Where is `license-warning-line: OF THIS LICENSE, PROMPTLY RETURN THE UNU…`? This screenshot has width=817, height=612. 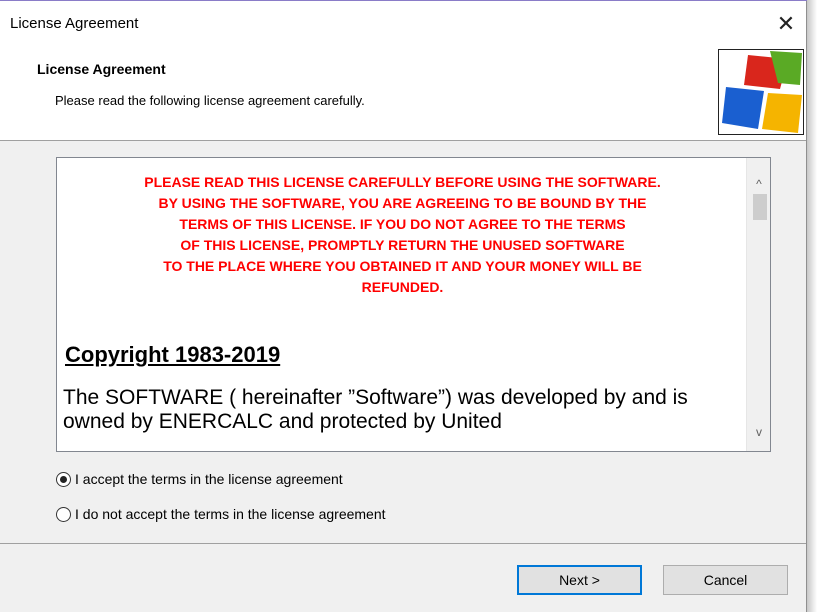 license-warning-line: OF THIS LICENSE, PROMPTLY RETURN THE UNU… is located at coordinates (402, 245).